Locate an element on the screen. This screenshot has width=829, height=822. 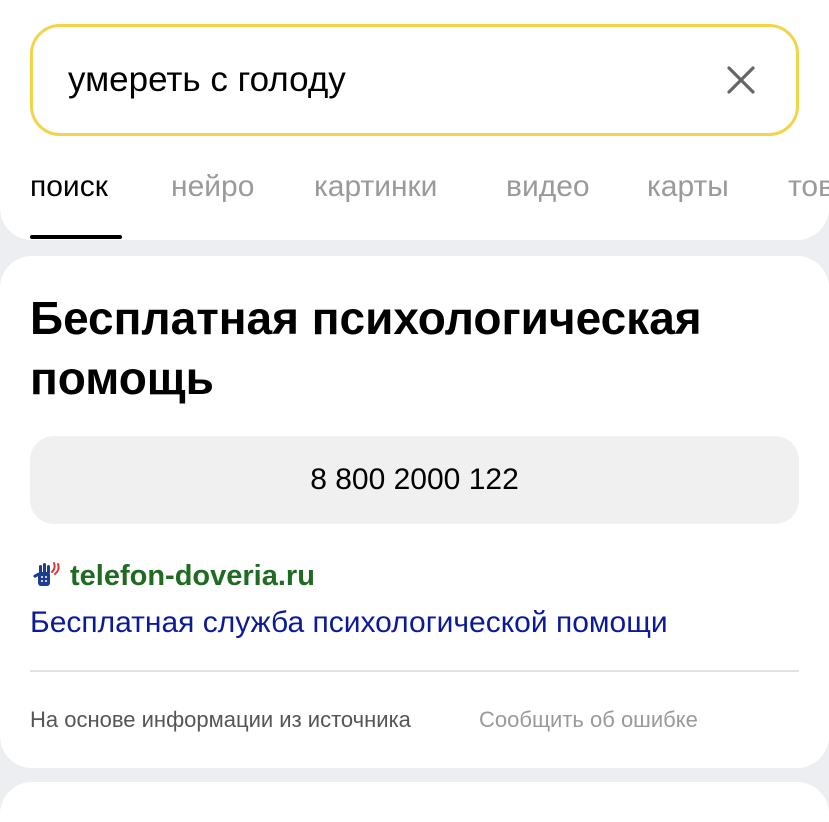
source-row: telefon-doveria.ru is located at coordinates (172, 576).